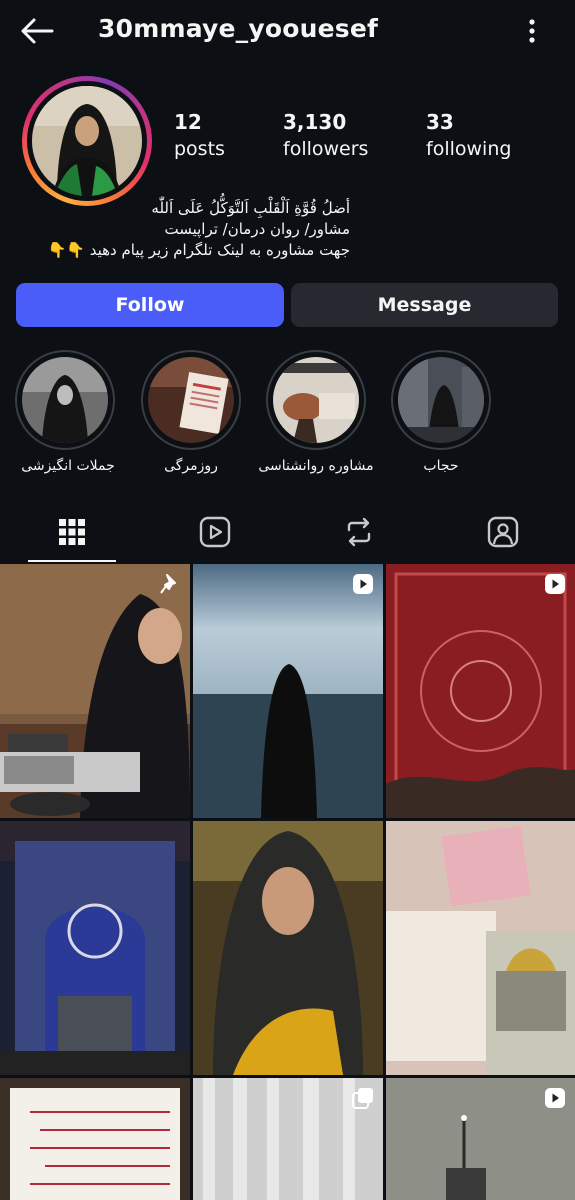  Describe the element at coordinates (66, 250) in the screenshot. I see `pointing-down-emoji: 👇👇` at that location.